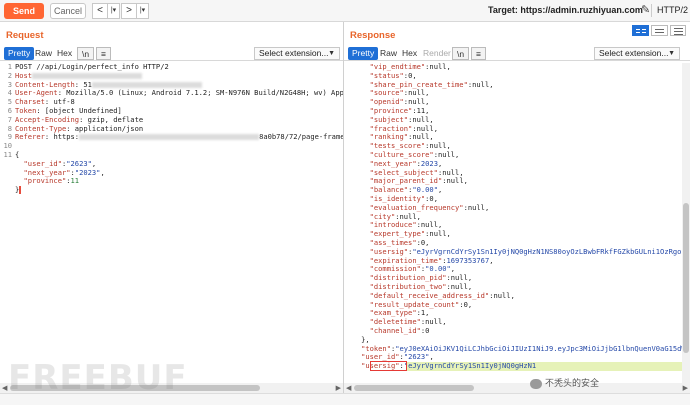  I want to click on code-token: POST //api/Login/perfect_info HTTP/2, so click(92, 67).